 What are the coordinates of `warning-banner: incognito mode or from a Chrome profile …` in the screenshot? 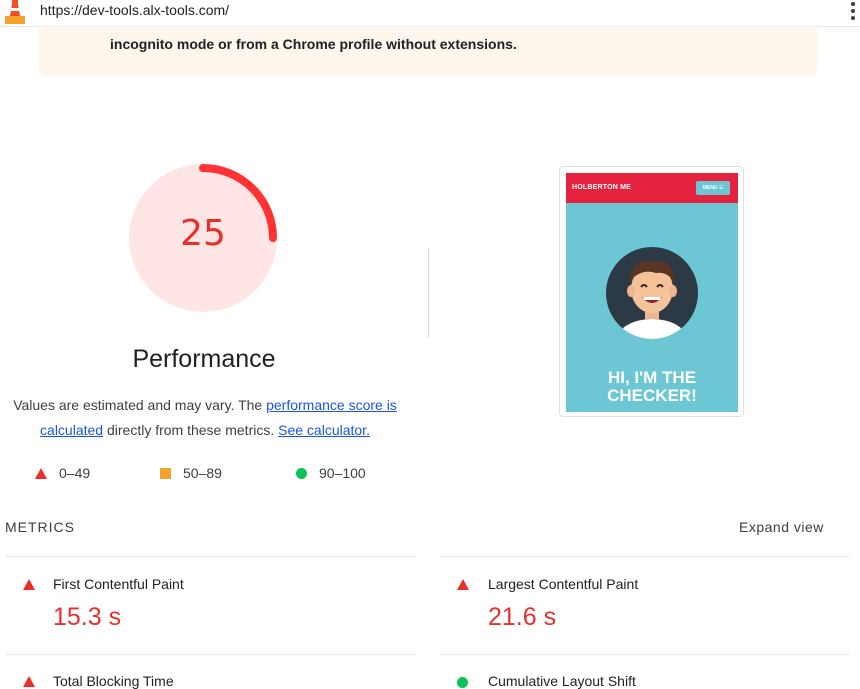 It's located at (428, 52).